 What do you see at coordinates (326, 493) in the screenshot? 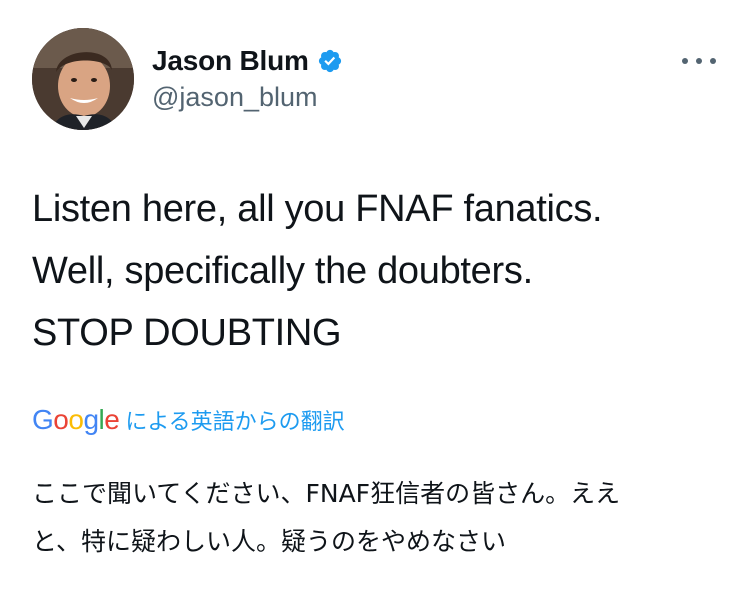
I see `translated-text-line: ここで聞いてください、FNAF狂信者の皆さん。ええ` at bounding box center [326, 493].